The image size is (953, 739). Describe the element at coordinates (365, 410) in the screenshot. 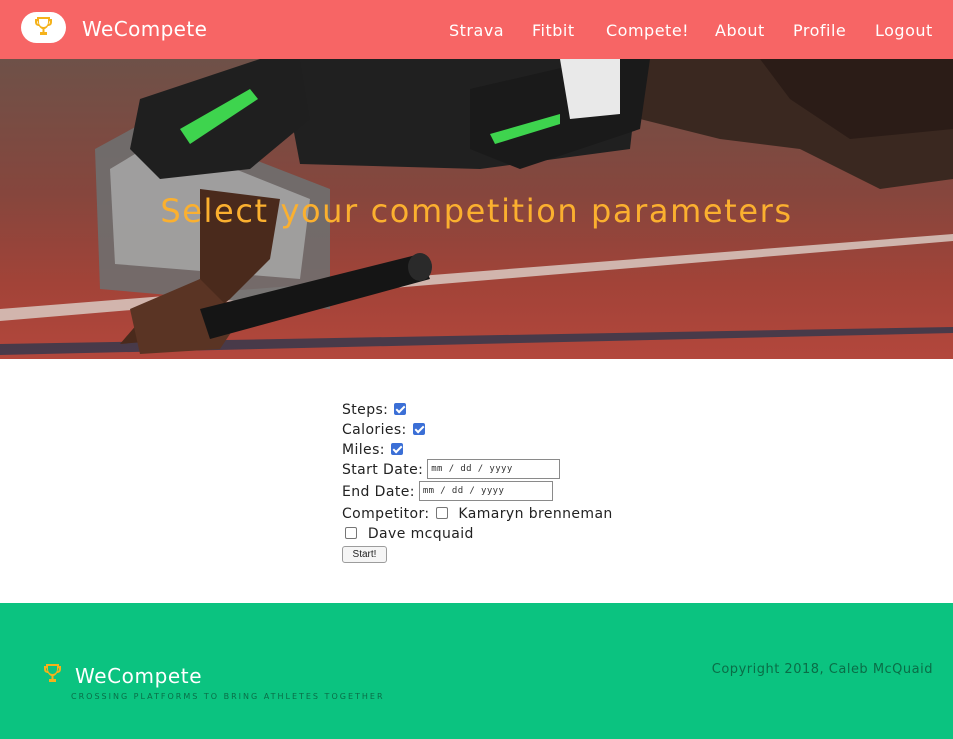

I see `steps-label: Steps:` at that location.